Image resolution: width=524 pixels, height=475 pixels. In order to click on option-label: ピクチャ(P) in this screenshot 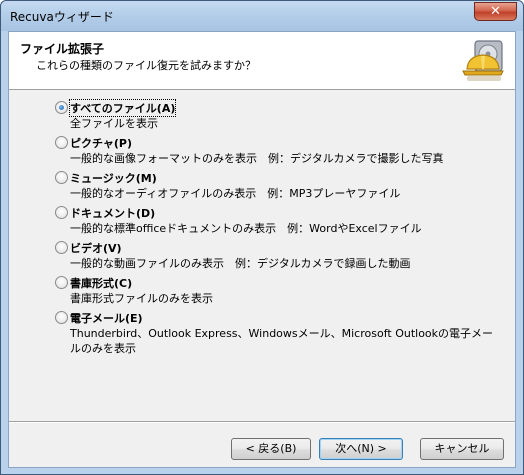, I will do `click(101, 143)`.